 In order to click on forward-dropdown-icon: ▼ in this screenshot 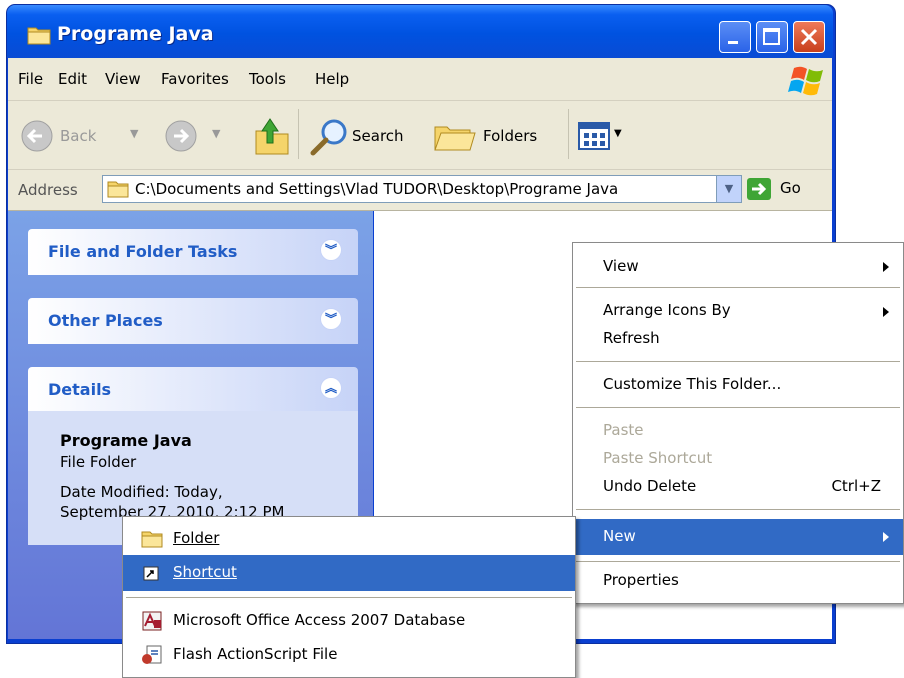, I will do `click(216, 133)`.